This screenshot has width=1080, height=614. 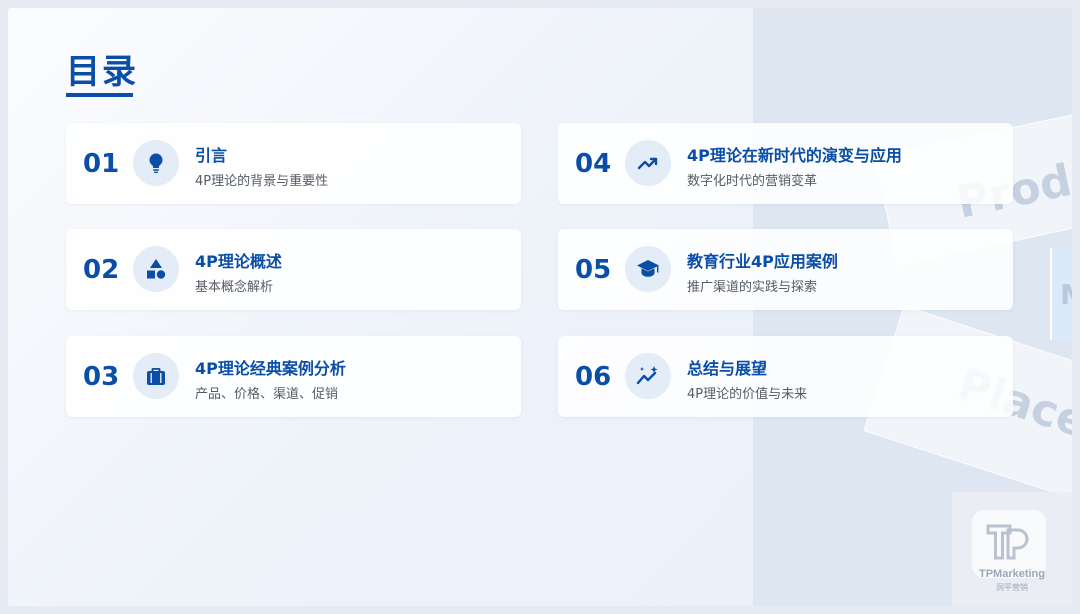 I want to click on toc-item-06: 06 总结与展望 4P理论的价值与未来, so click(x=785, y=376).